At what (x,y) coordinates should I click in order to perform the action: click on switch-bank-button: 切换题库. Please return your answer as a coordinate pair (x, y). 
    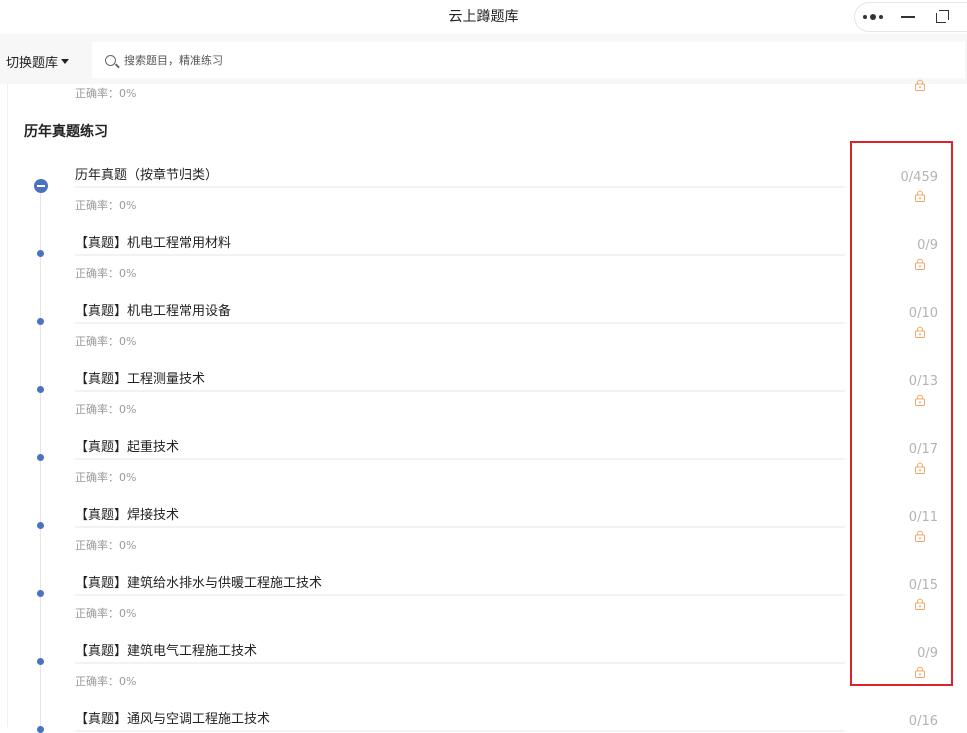
    Looking at the image, I should click on (38, 61).